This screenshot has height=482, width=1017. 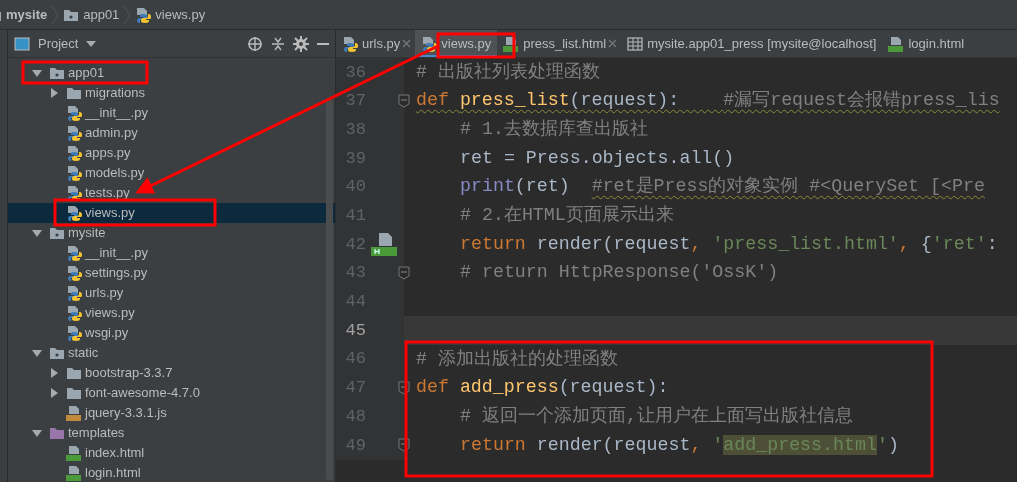 What do you see at coordinates (722, 187) in the screenshot?
I see `code-line: print(ret) #ret是Press的对象实例 #<QuerySet [<Pre` at bounding box center [722, 187].